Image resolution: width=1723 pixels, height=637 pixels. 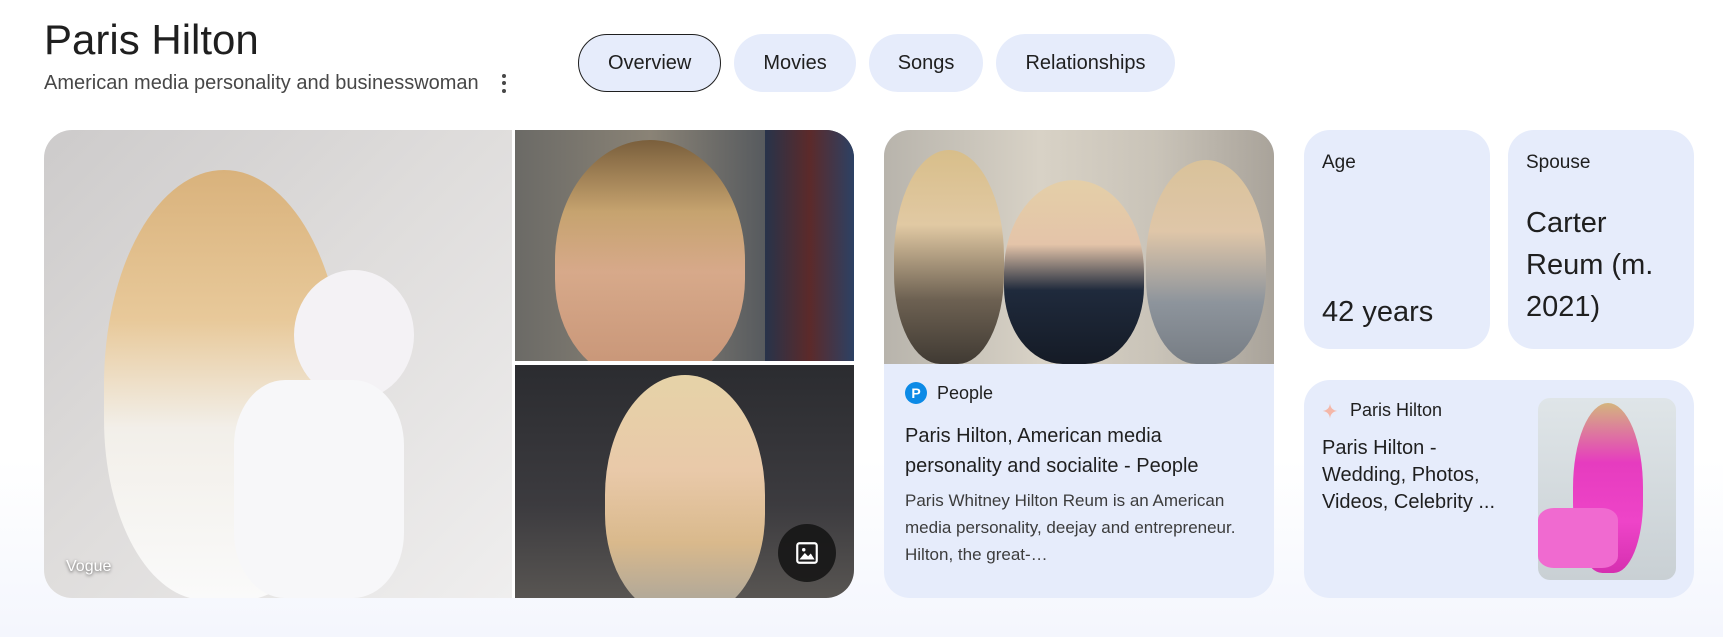 I want to click on fact-label: Age, so click(x=1339, y=162).